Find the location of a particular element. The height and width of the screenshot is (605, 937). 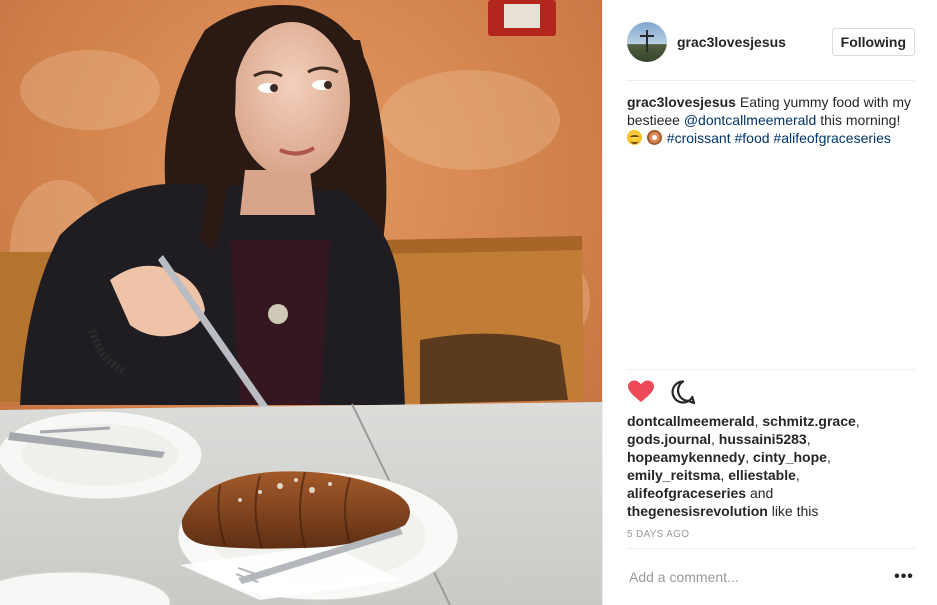

liker-username: alifeofgraceseries is located at coordinates (686, 493).